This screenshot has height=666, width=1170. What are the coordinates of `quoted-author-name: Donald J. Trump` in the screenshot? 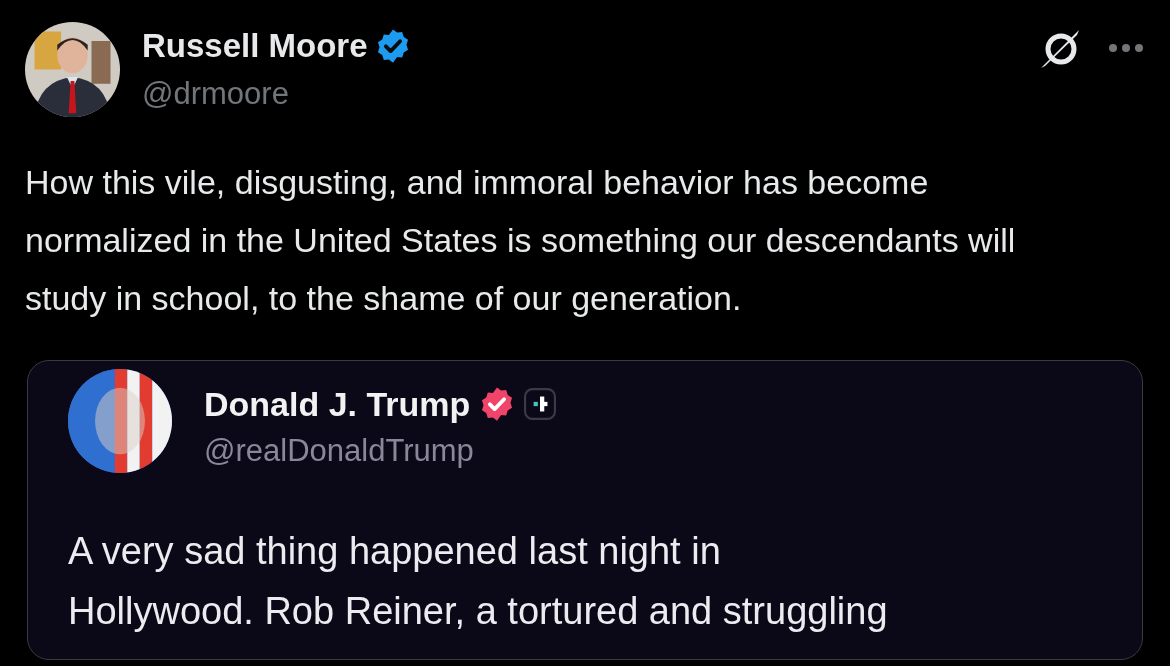 It's located at (337, 404).